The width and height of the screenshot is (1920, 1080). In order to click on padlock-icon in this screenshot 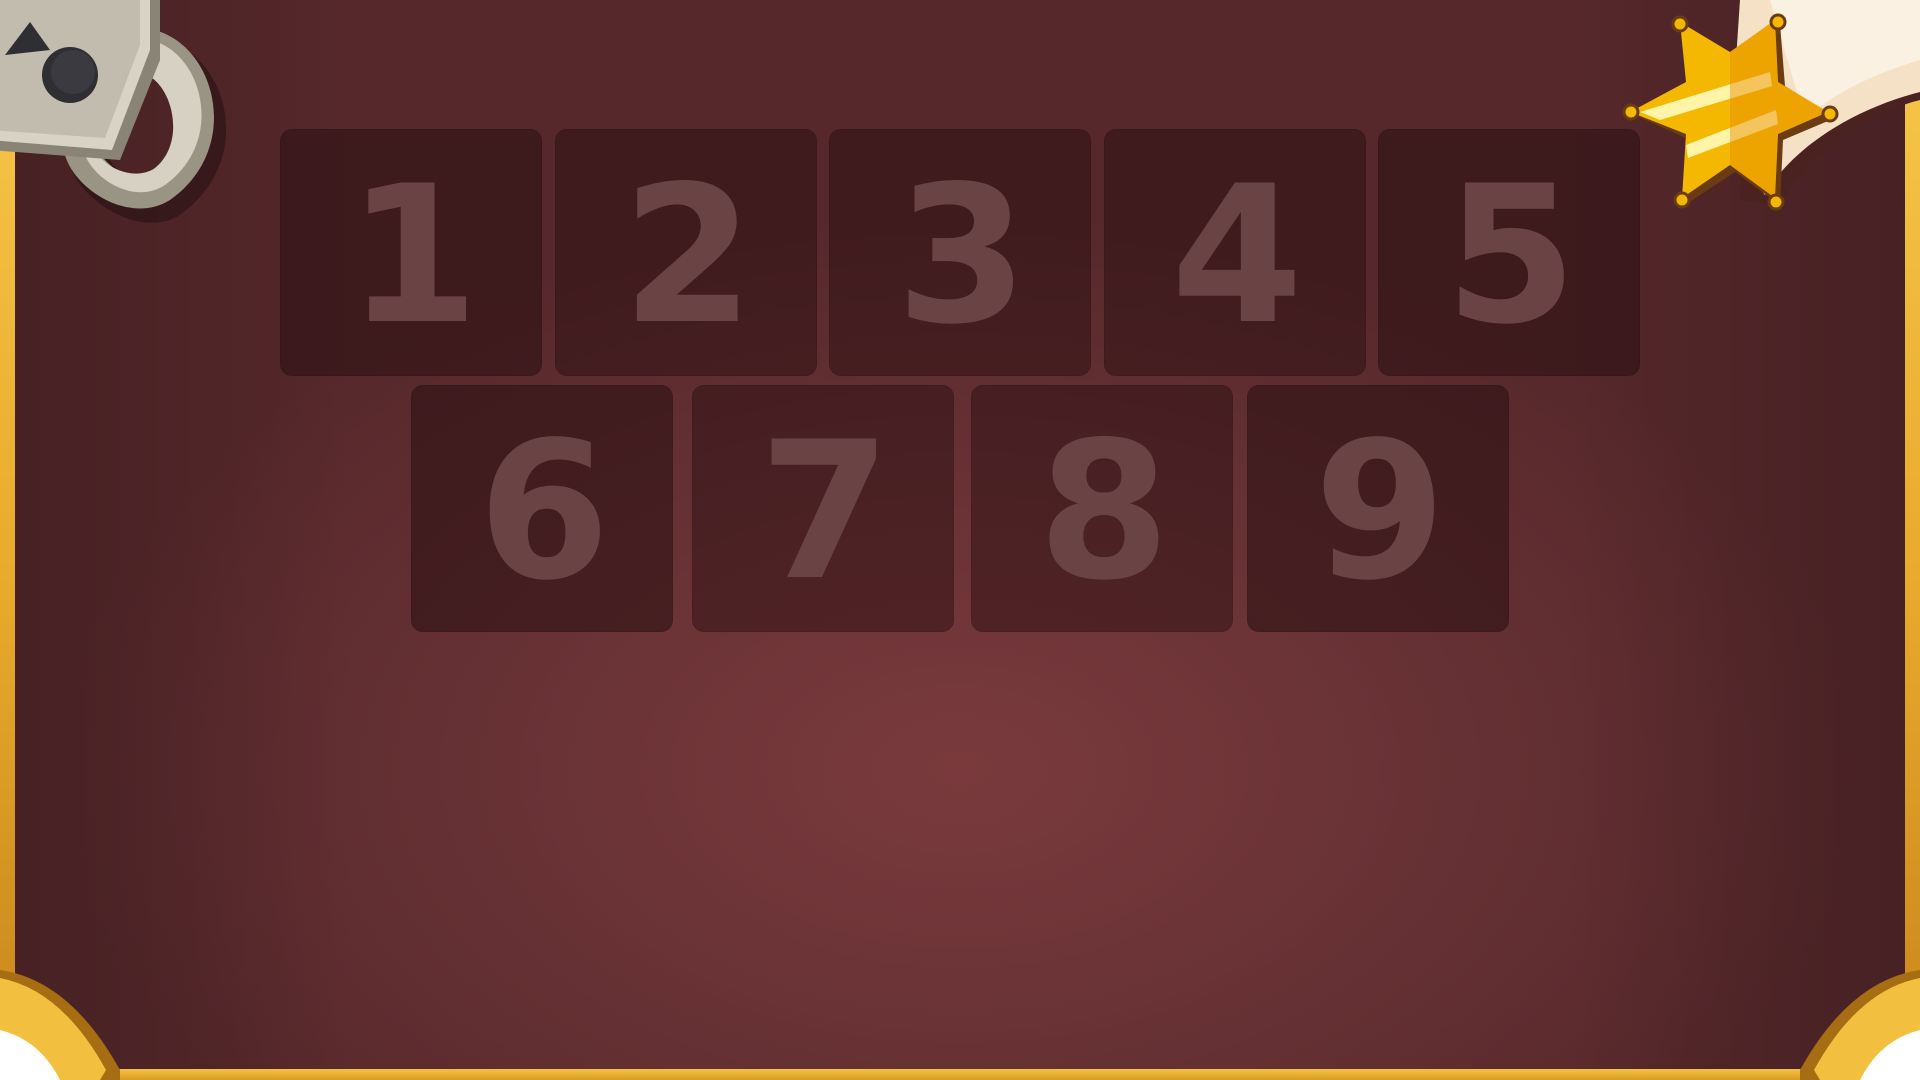, I will do `click(113, 111)`.